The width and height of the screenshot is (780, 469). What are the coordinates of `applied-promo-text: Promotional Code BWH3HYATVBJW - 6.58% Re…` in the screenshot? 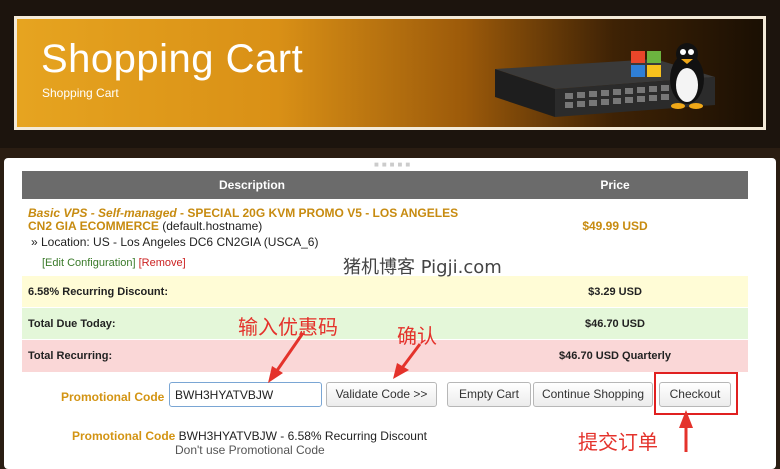 It's located at (249, 436).